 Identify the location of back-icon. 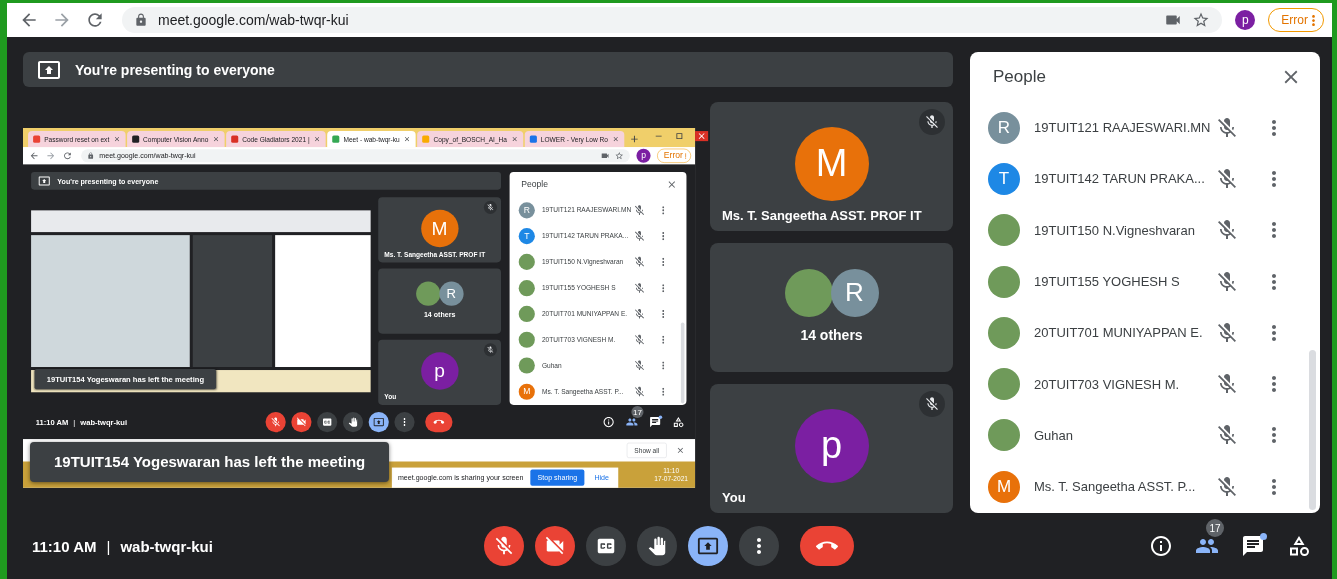
(34, 155).